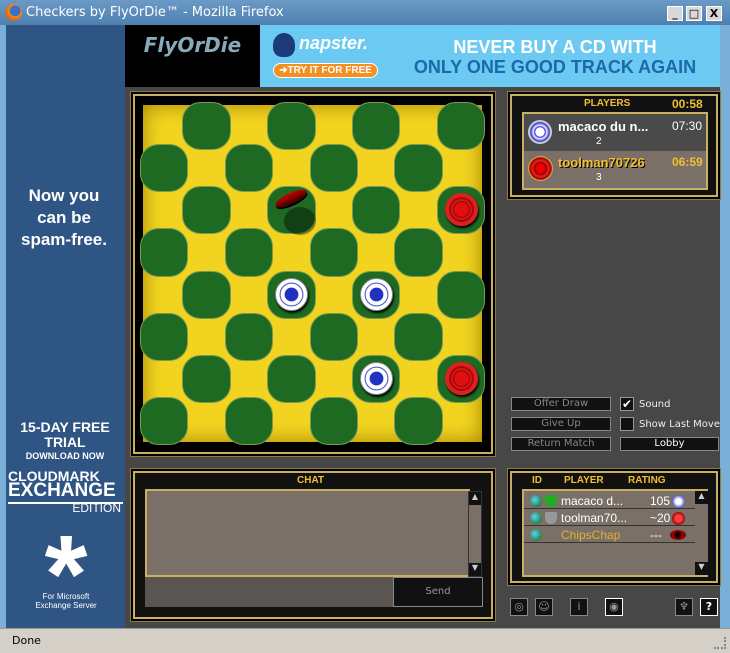  What do you see at coordinates (519, 607) in the screenshot?
I see `target-icon: ◎` at bounding box center [519, 607].